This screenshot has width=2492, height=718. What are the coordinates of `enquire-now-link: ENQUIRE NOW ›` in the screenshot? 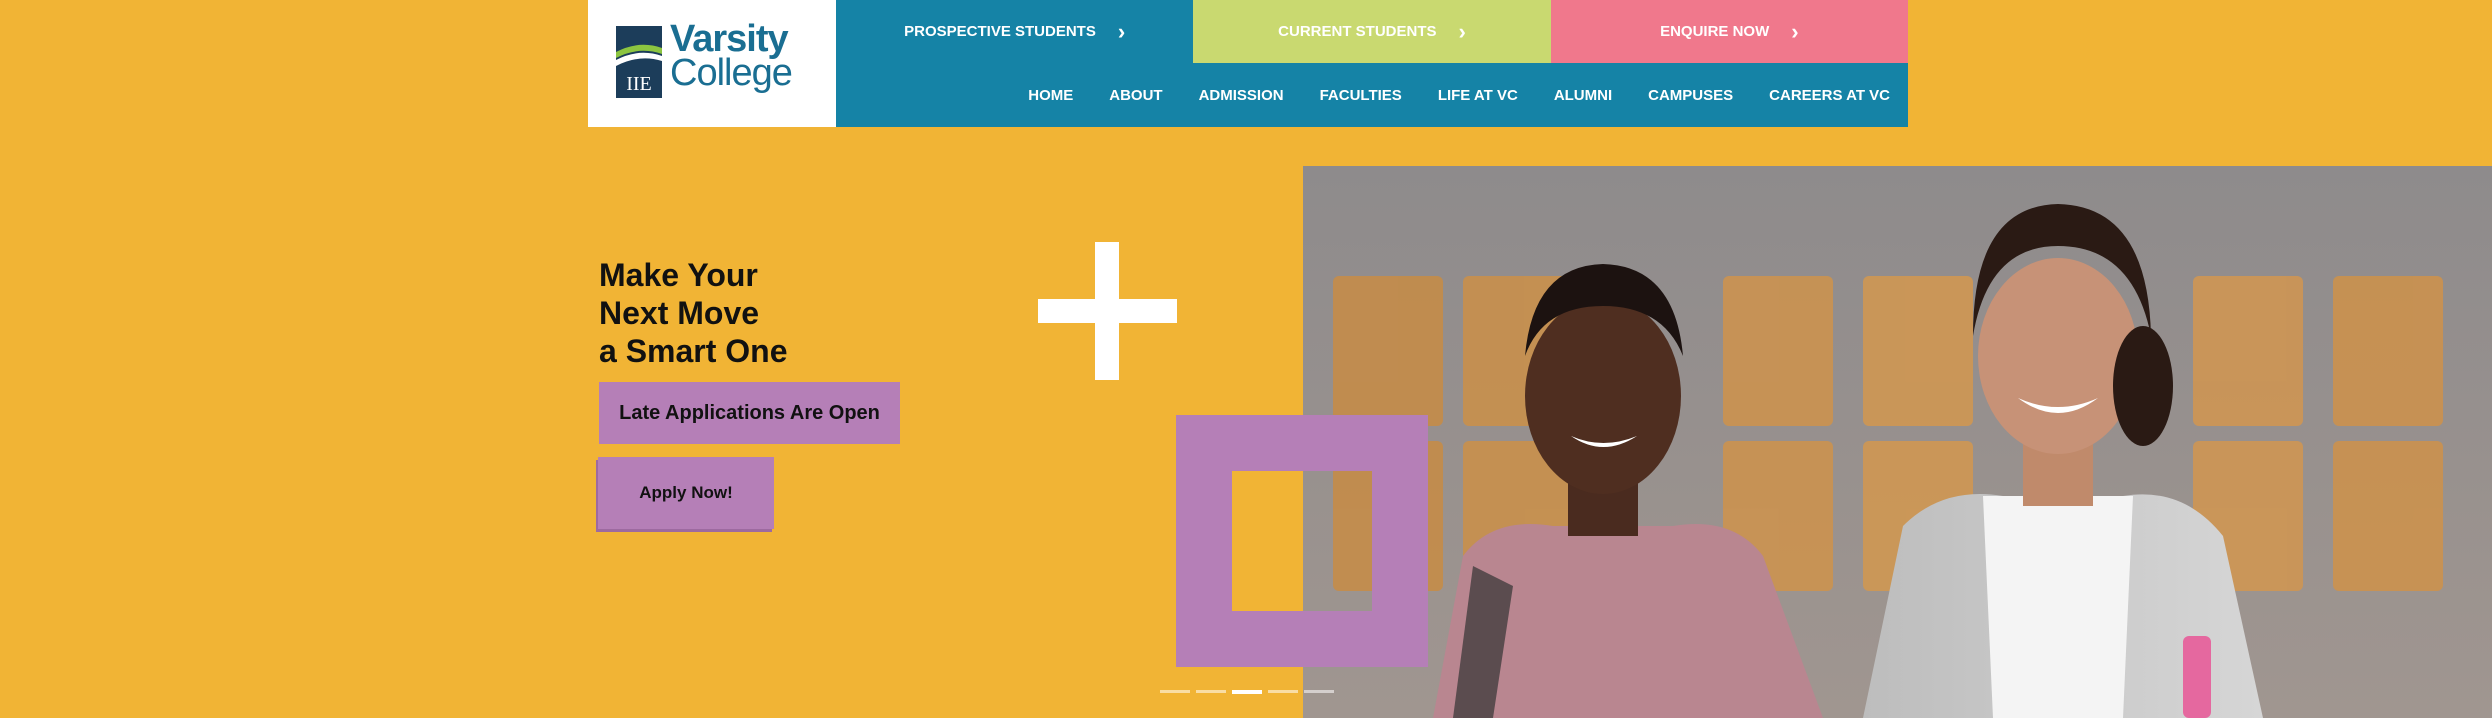 It's located at (1729, 31).